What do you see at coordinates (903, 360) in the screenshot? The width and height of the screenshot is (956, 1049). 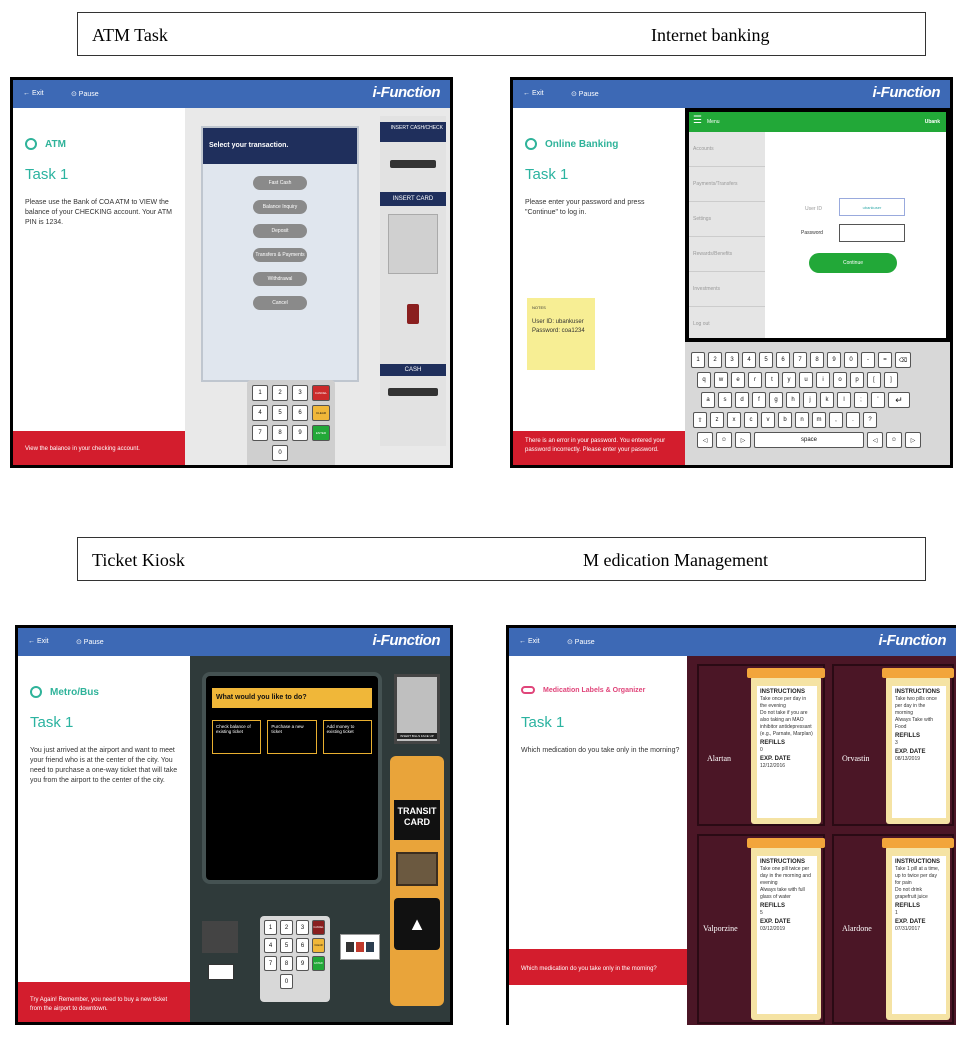 I see `backspace-key: ⌫` at bounding box center [903, 360].